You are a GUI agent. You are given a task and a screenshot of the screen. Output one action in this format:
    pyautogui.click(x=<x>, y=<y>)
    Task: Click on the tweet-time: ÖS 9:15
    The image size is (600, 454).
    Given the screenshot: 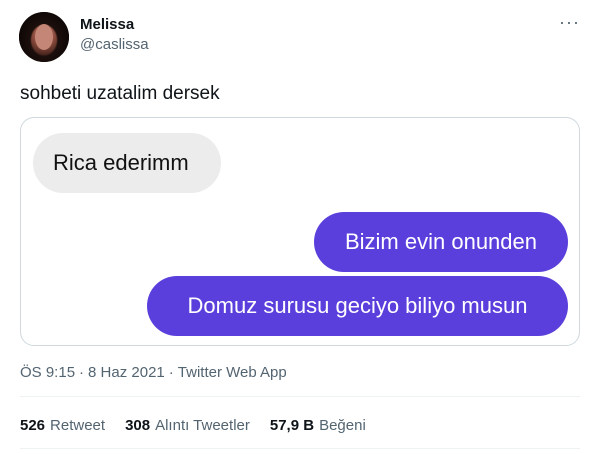 What is the action you would take?
    pyautogui.click(x=48, y=372)
    